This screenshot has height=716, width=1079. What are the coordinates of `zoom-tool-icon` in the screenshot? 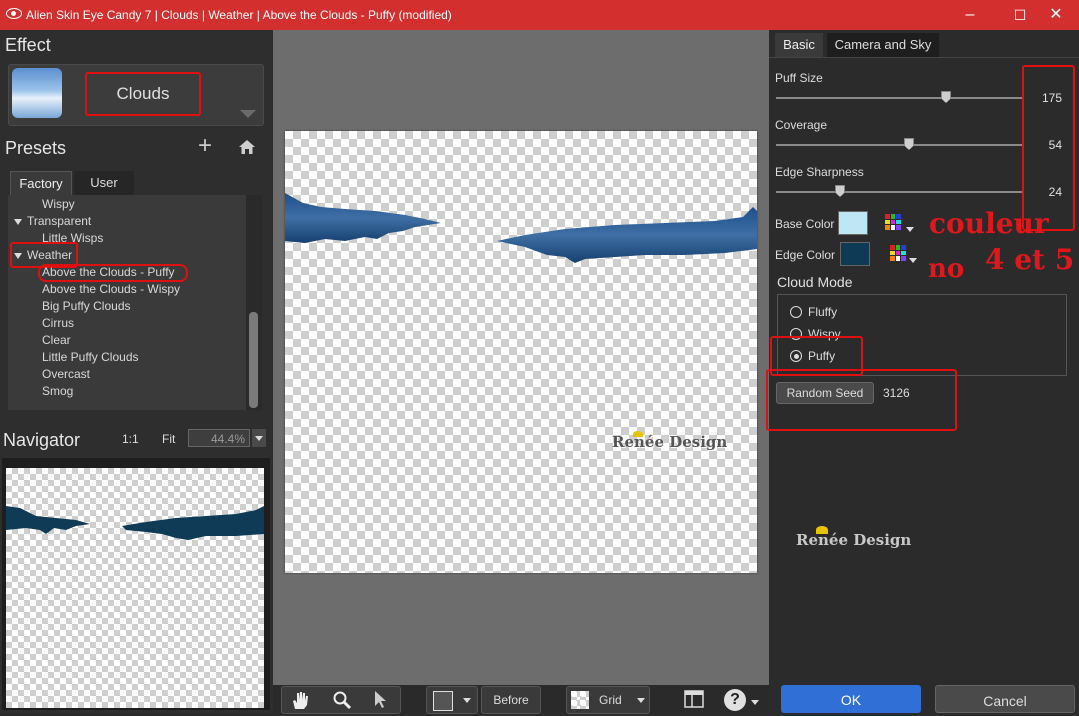 It's located at (342, 700).